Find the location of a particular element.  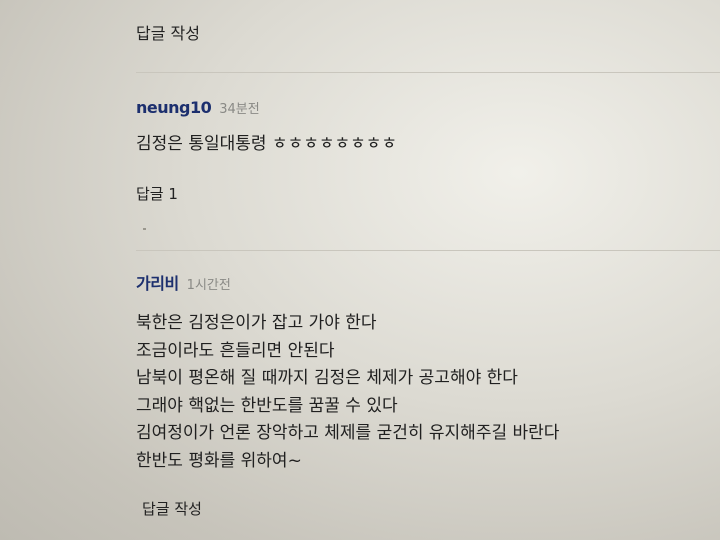

comment-body: 김정은 통일대통령 ㅎㅎㅎㅎㅎㅎㅎㅎ is located at coordinates (428, 145).